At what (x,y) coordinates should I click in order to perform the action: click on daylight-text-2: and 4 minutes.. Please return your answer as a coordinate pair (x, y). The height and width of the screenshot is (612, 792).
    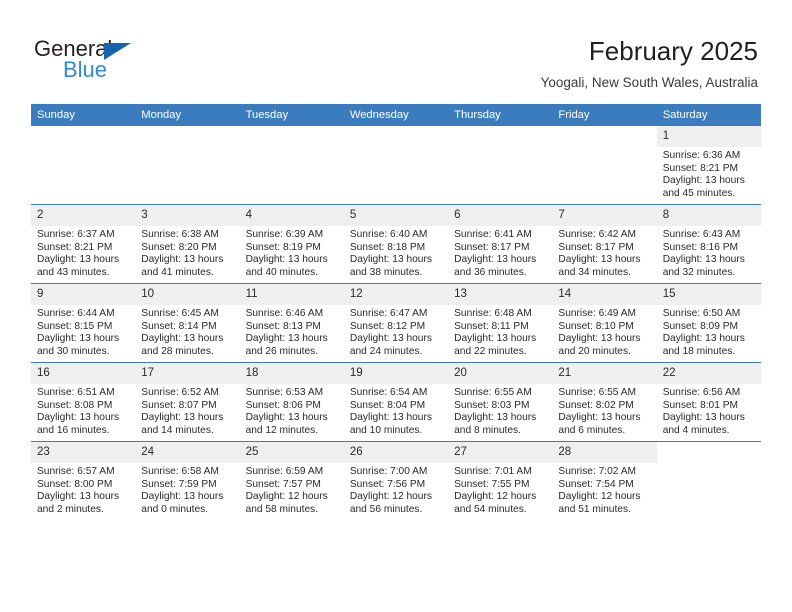
    Looking at the image, I should click on (696, 430).